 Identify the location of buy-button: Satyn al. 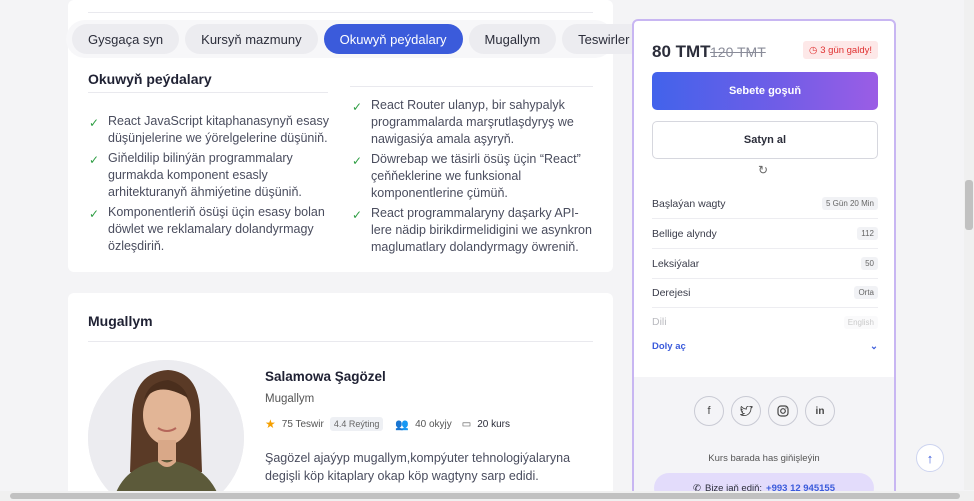
(765, 140).